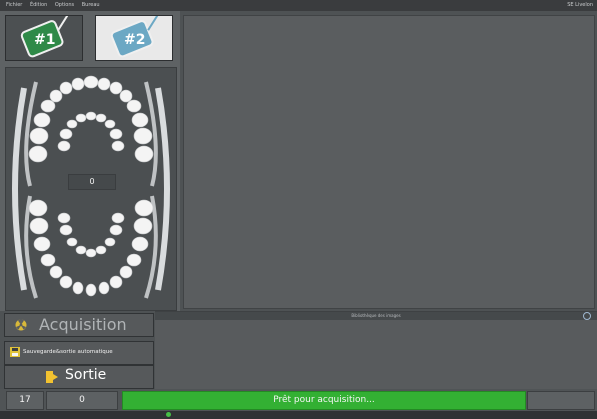  I want to click on exit-button: Sortie, so click(79, 377).